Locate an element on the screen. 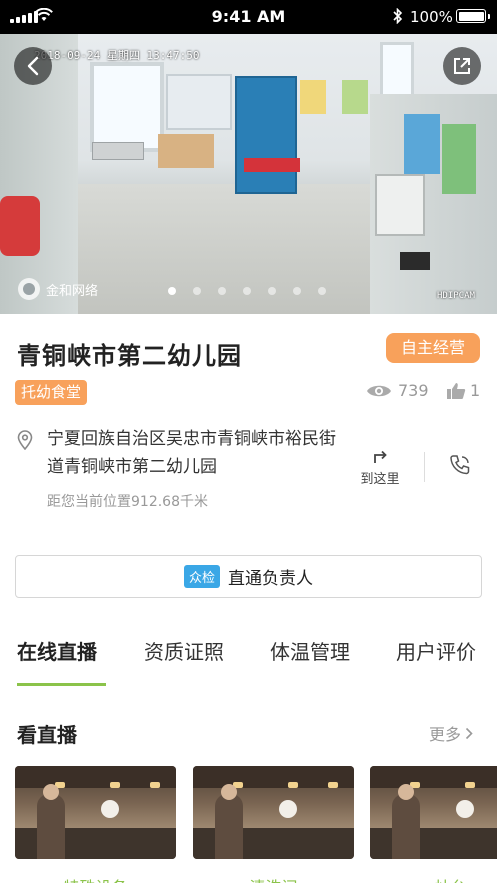  eye-icon is located at coordinates (379, 390).